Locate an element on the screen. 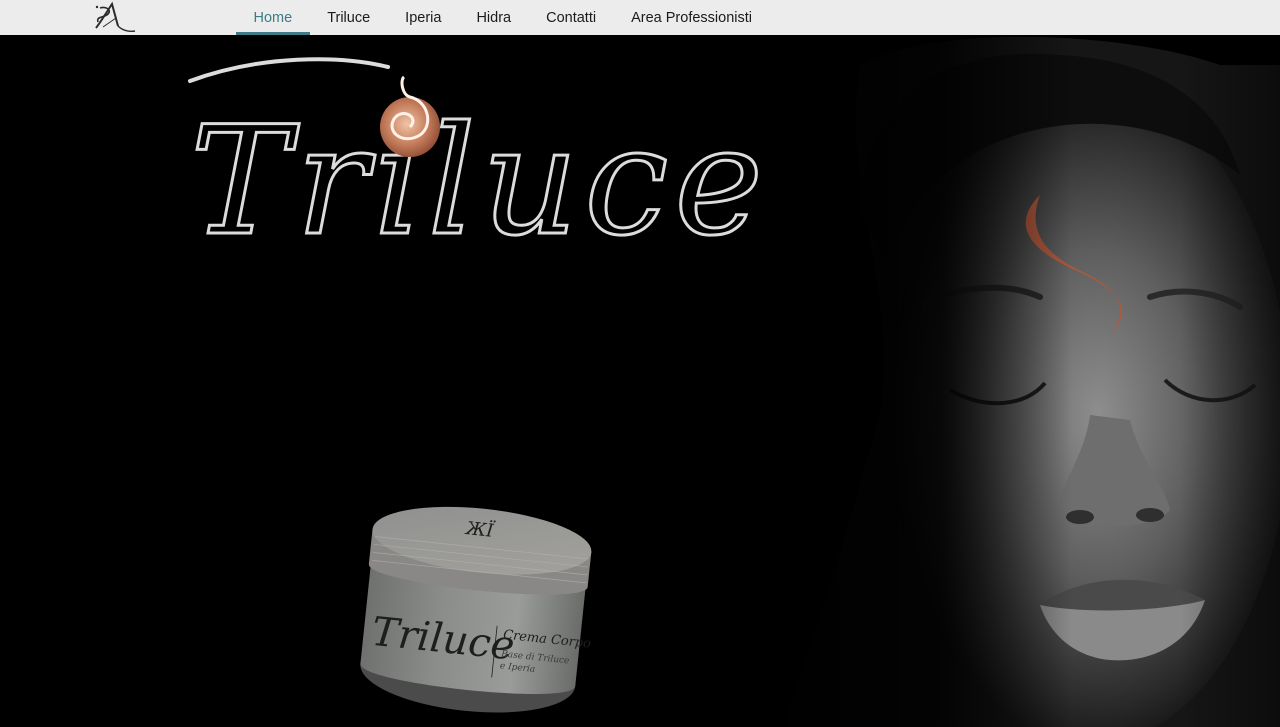  nav-item-home: Home is located at coordinates (273, 17).